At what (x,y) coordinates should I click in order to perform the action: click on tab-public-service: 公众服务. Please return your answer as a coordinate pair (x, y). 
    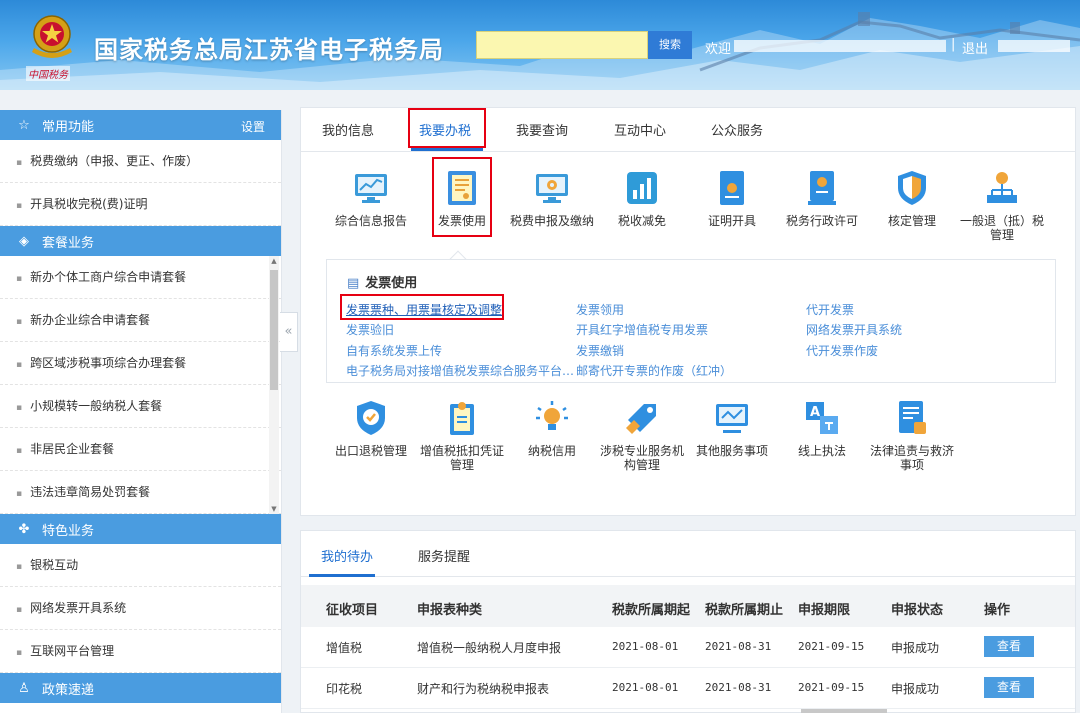
    Looking at the image, I should click on (737, 129).